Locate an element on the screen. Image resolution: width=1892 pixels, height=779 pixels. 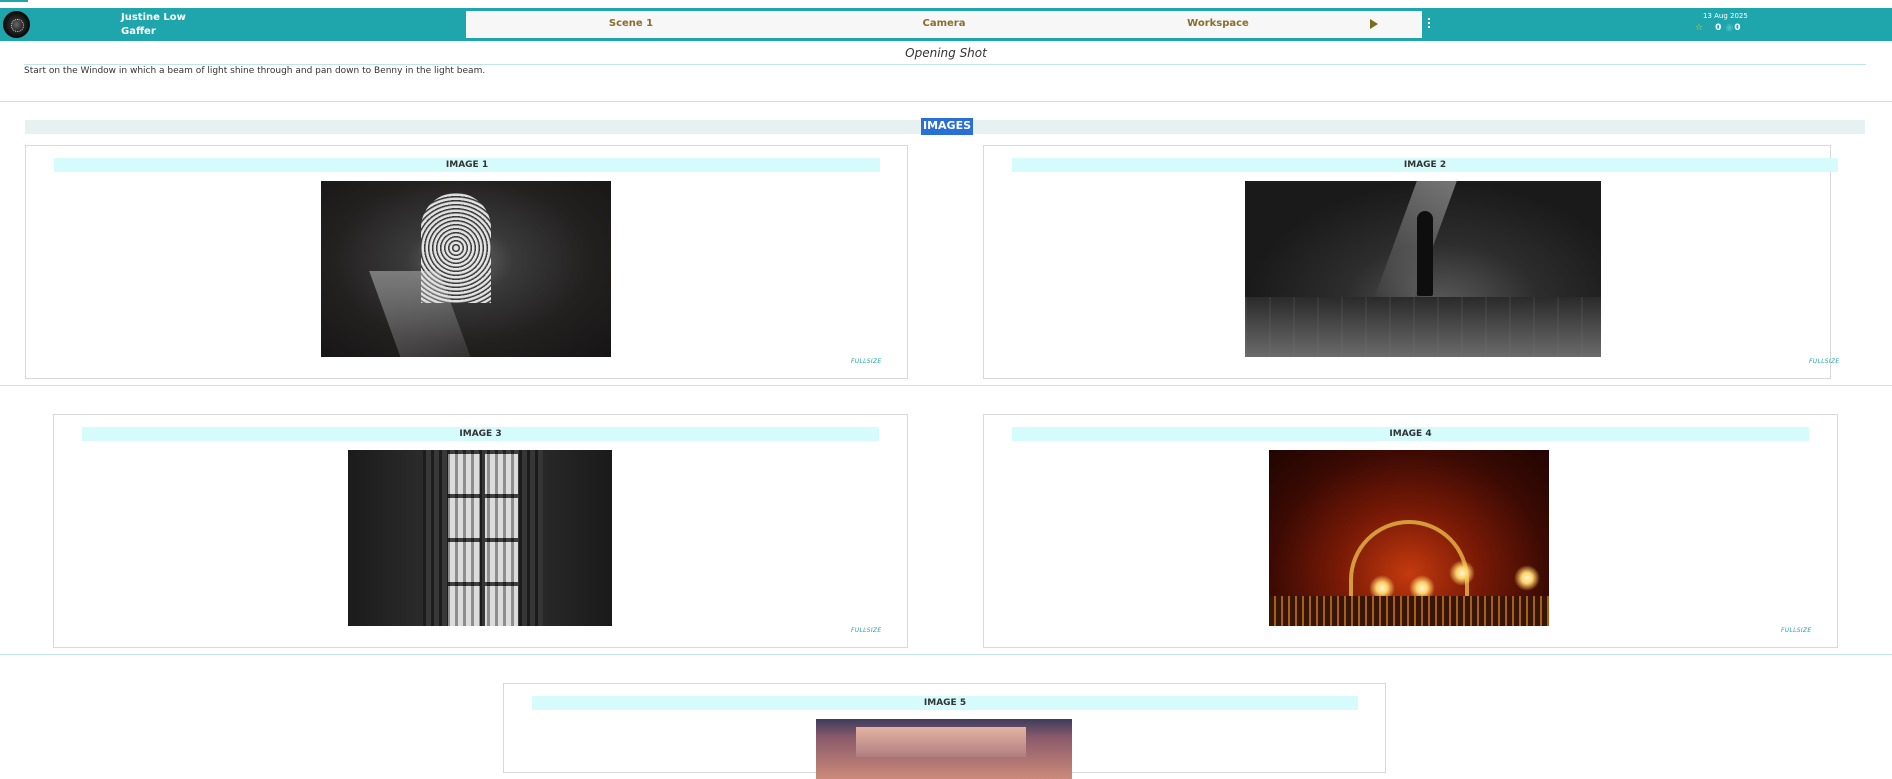
image-card-title: IMAGE 1 is located at coordinates (467, 165).